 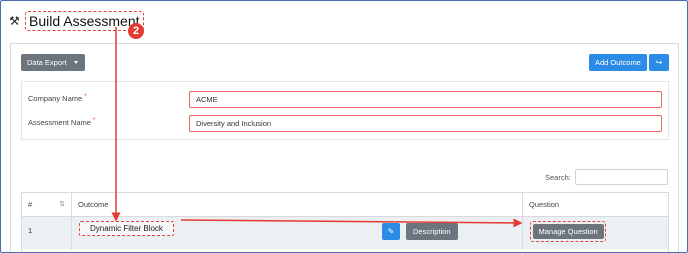 I want to click on page-title: Build Assessment, so click(x=84, y=21).